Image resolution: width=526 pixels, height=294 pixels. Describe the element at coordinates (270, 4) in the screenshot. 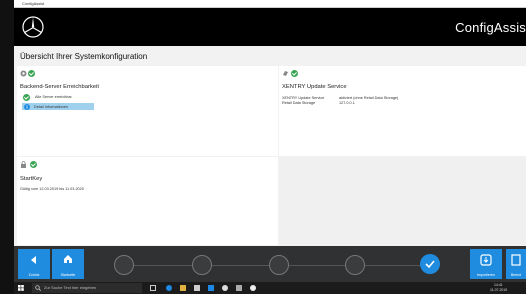

I see `window-titlebar: ConfigAssist` at that location.